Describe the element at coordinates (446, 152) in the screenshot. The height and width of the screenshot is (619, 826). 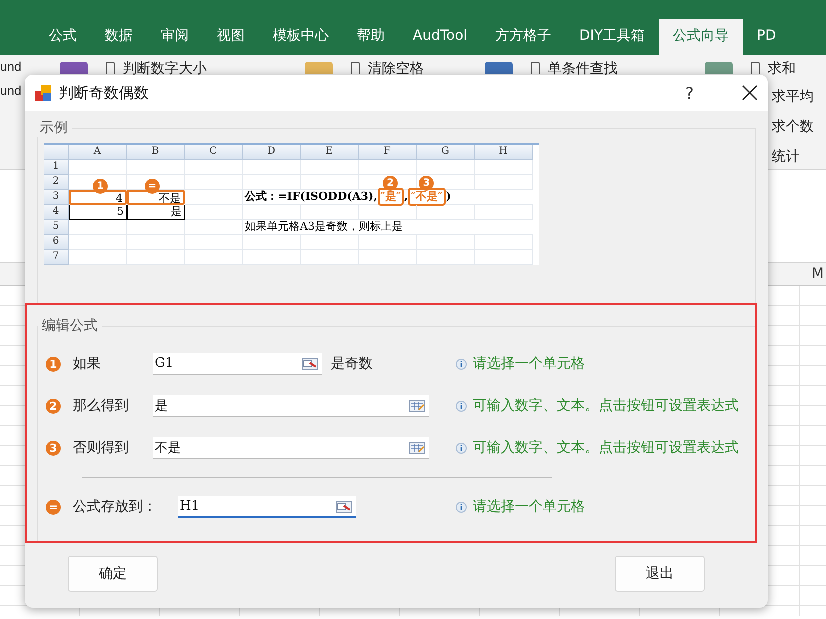
I see `column-header: G` at that location.